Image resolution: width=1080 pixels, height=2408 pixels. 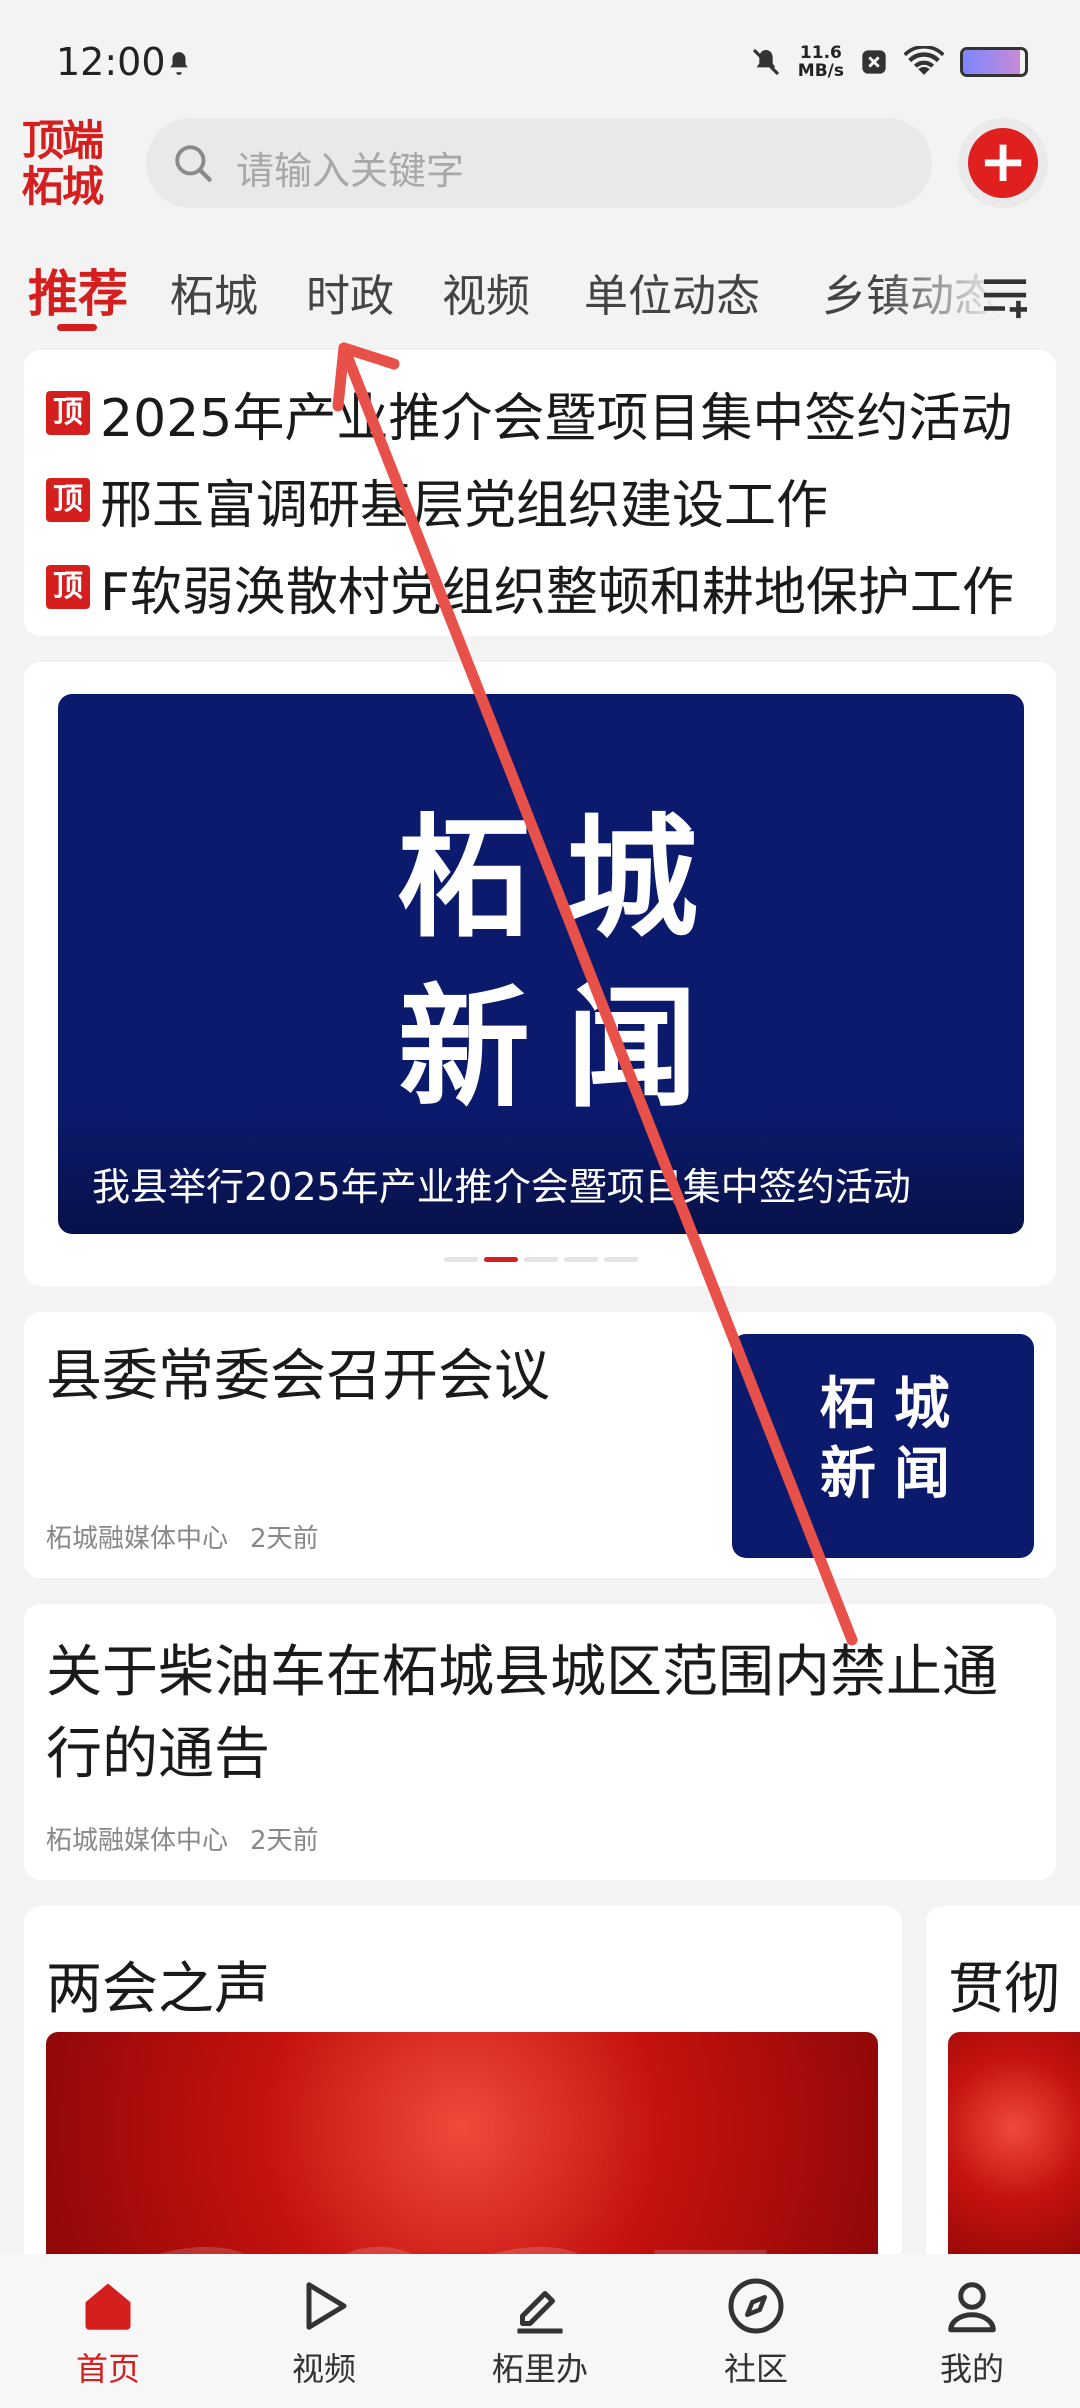 I want to click on tab-politics: 时政, so click(x=350, y=292).